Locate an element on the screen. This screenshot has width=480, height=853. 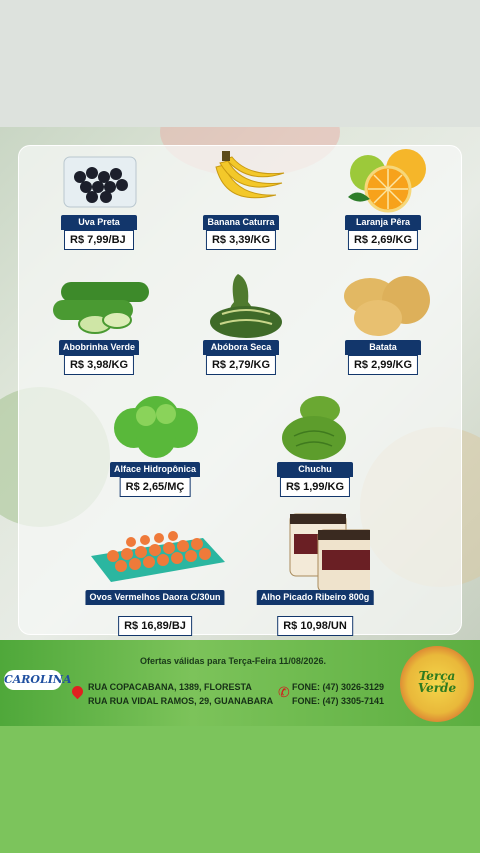
product-card: Alho Picado Ribeiro 800g R$ 10,98/UN is located at coordinates (315, 574).